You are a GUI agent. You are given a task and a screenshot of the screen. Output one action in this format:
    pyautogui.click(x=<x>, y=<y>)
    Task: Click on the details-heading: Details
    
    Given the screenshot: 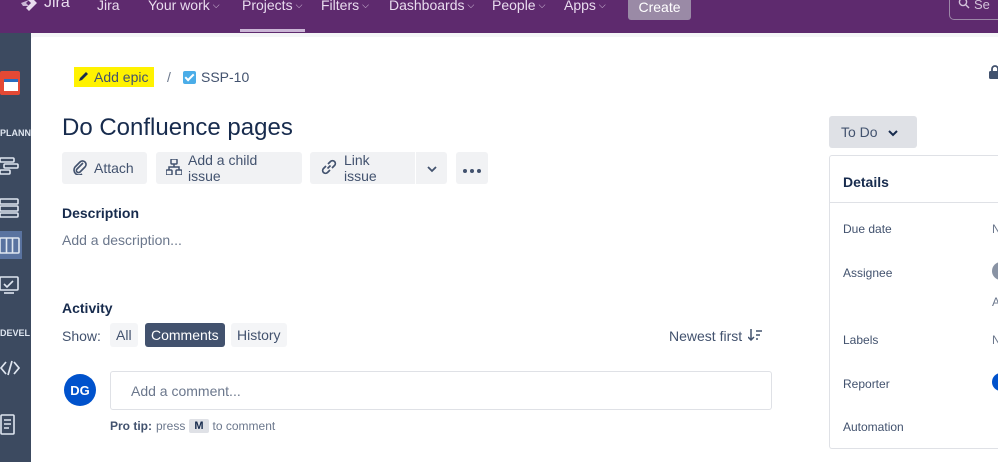 What is the action you would take?
    pyautogui.click(x=866, y=182)
    